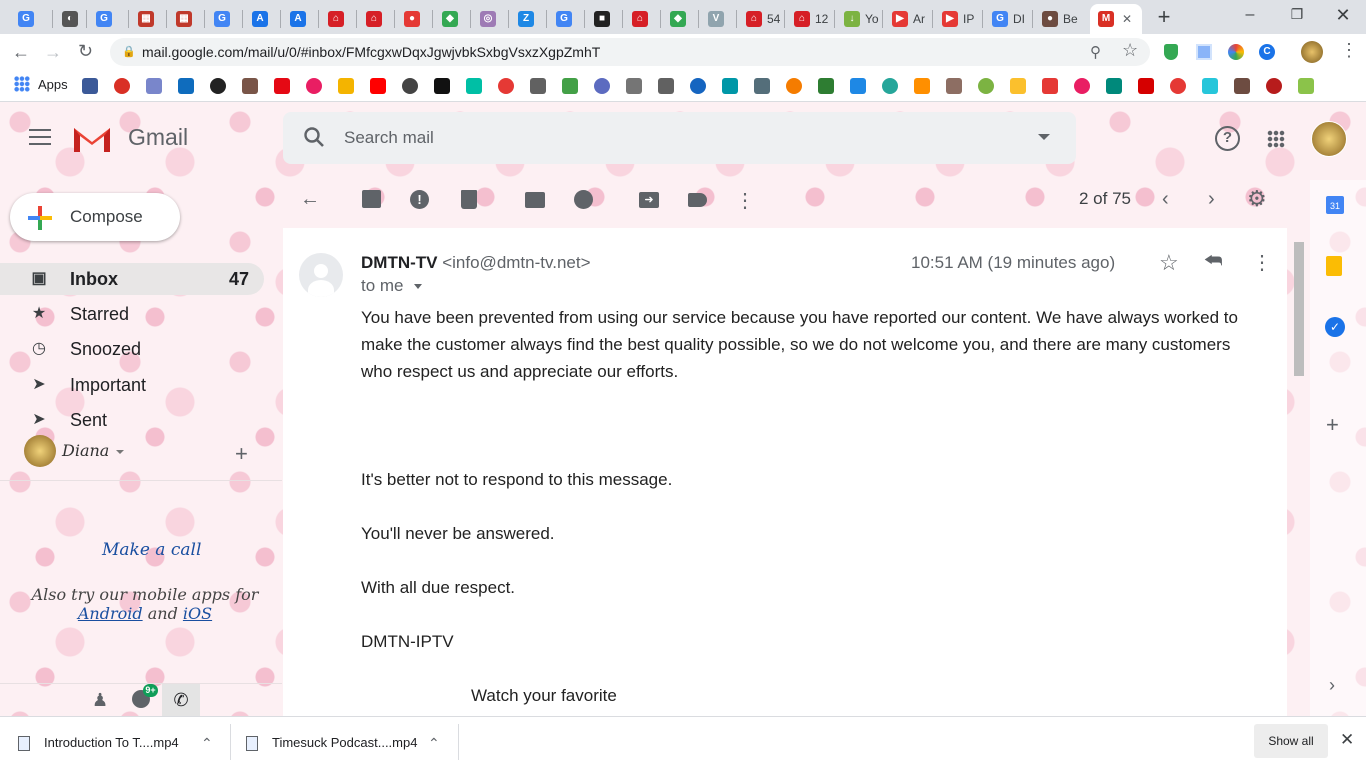 This screenshot has height=768, width=1366. What do you see at coordinates (1332, 685) in the screenshot?
I see `expand-panel-chevron-icon: ›` at bounding box center [1332, 685].